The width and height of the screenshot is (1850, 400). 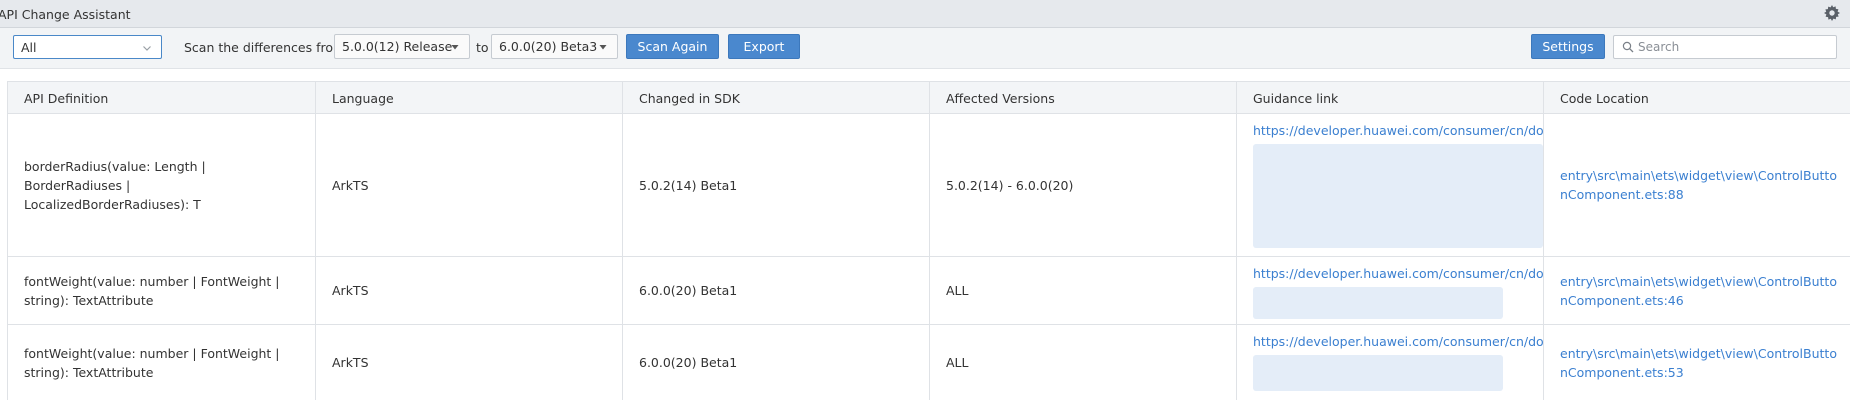 What do you see at coordinates (469, 291) in the screenshot?
I see `table-row-2-language: ArkTS` at bounding box center [469, 291].